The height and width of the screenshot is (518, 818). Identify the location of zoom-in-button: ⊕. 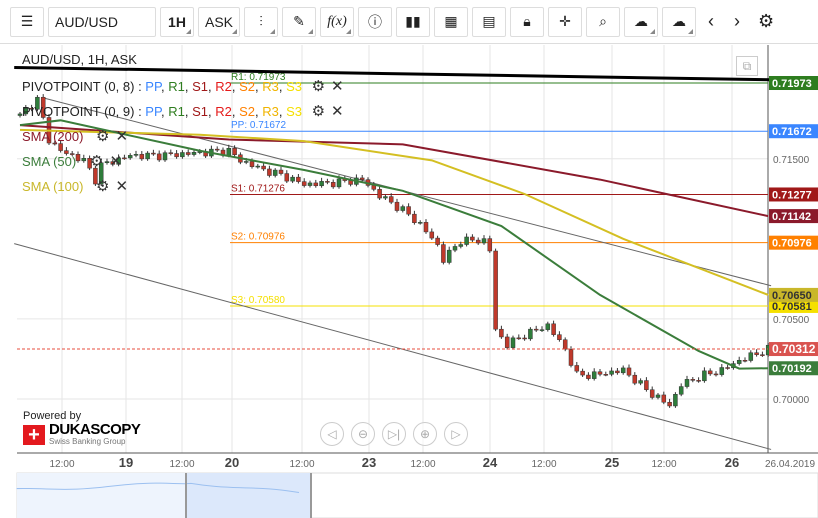
(425, 434).